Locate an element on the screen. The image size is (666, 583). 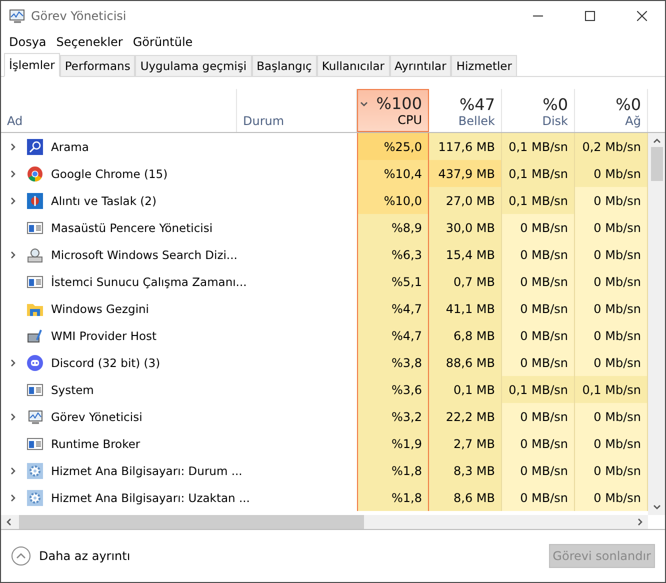
table-cell: 8,3 MB is located at coordinates (465, 470).